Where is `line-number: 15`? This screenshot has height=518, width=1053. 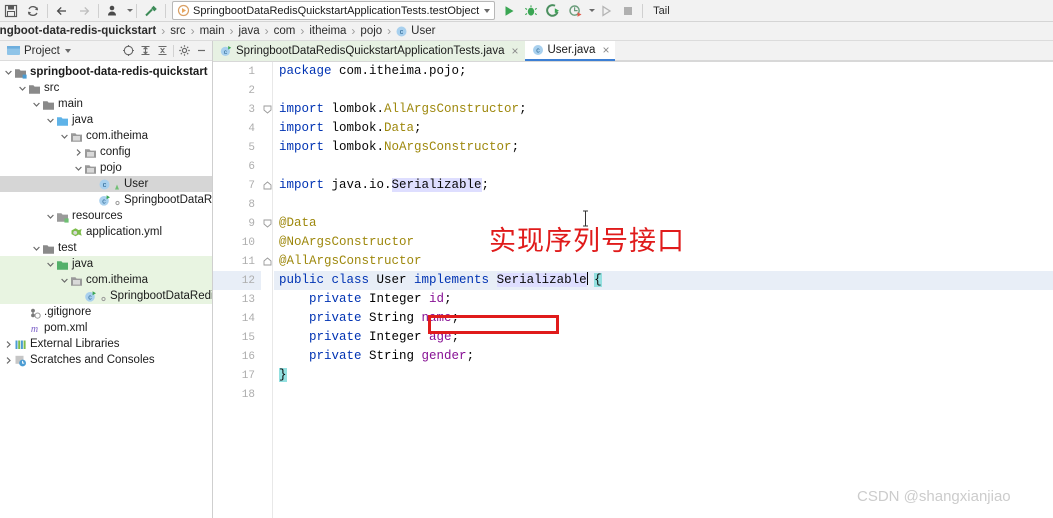
line-number: 15 is located at coordinates (237, 337).